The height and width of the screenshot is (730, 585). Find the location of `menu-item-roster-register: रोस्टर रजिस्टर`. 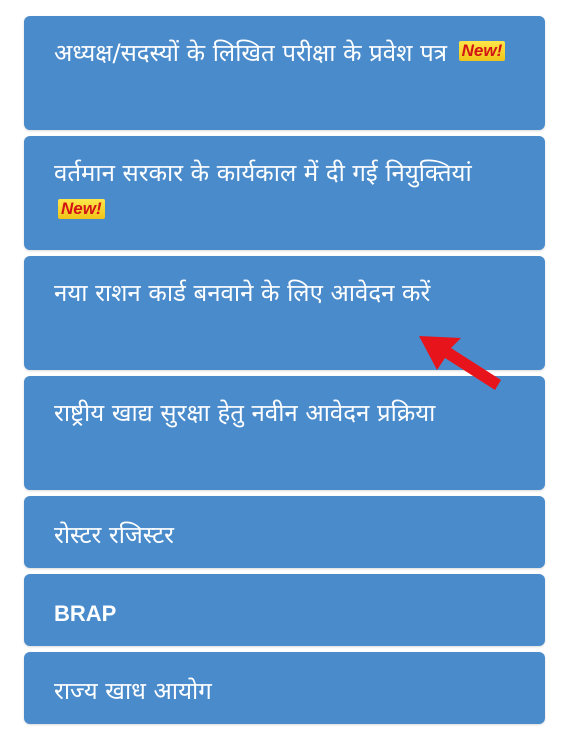

menu-item-roster-register: रोस्टर रजिस्टर is located at coordinates (284, 532).